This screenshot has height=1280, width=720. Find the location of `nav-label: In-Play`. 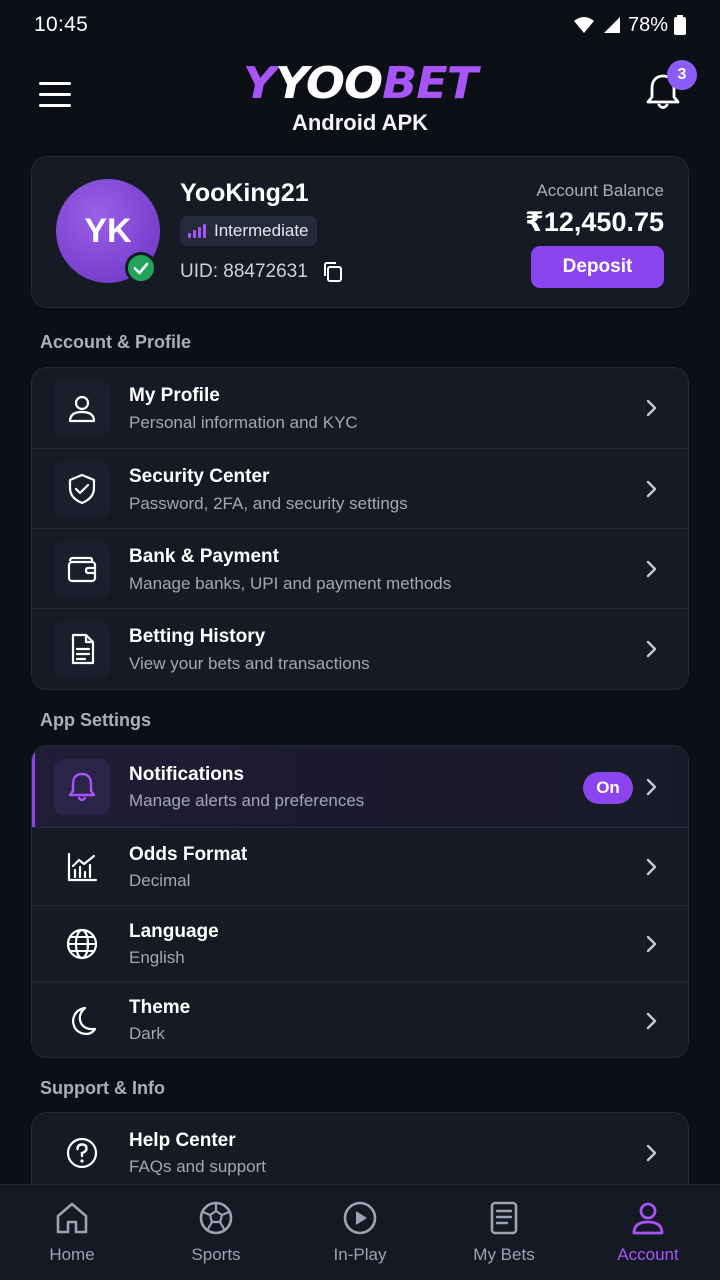

nav-label: In-Play is located at coordinates (360, 1254).